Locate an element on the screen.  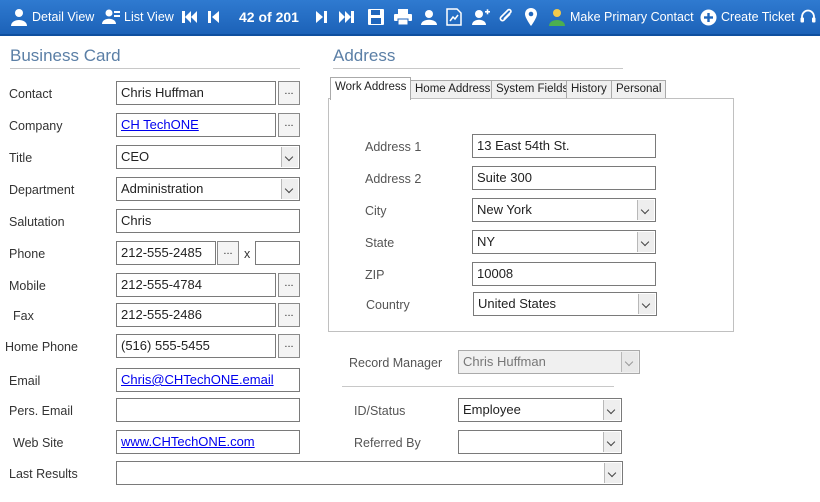
detail-view-button: Detail View is located at coordinates (52, 17).